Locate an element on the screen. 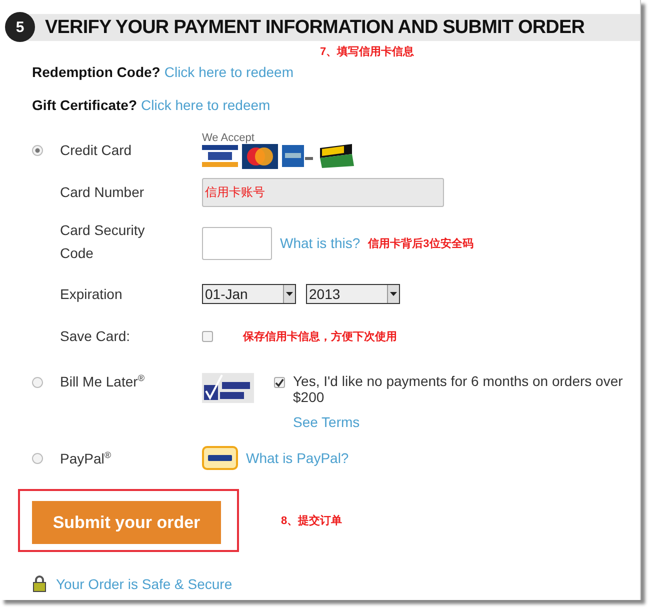 The height and width of the screenshot is (610, 653). annotation-text: 7、填写信用卡信息 is located at coordinates (367, 51).